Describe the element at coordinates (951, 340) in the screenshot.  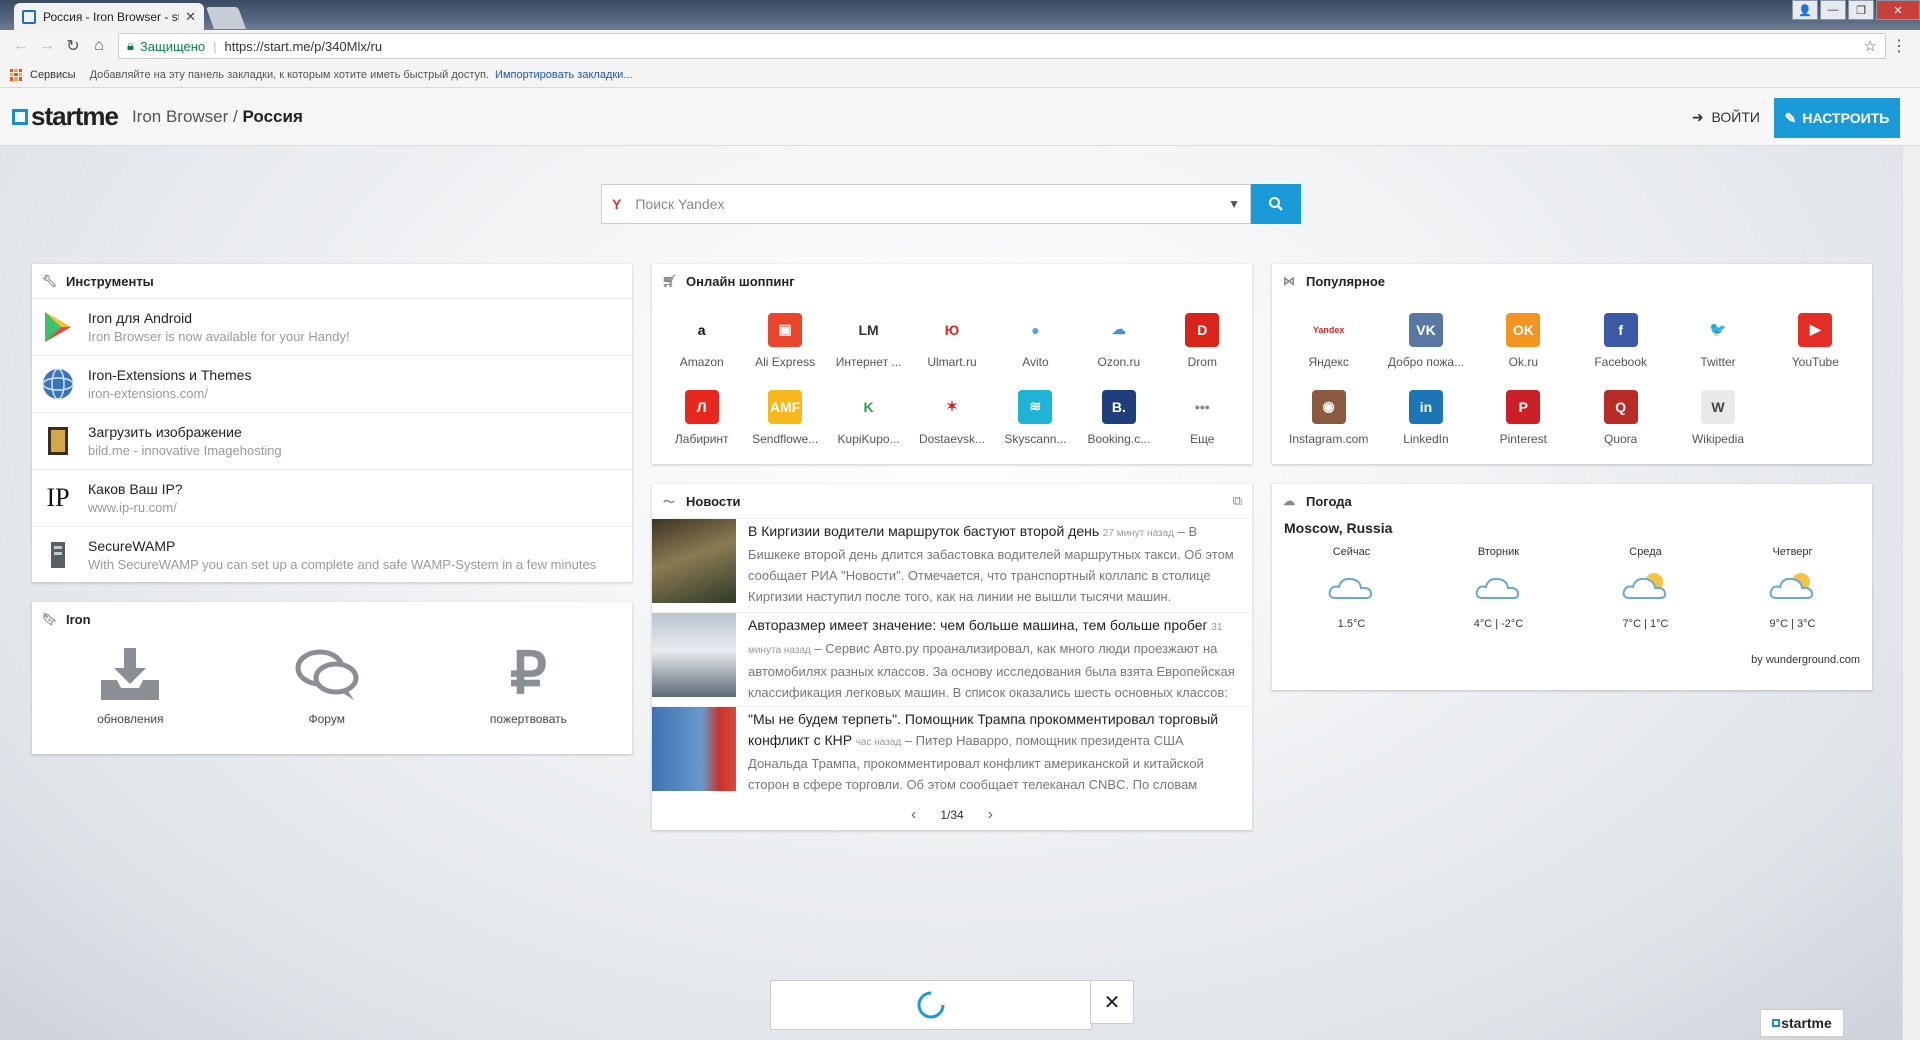
I see `shopping-item: Ю Ulmart.ru` at that location.